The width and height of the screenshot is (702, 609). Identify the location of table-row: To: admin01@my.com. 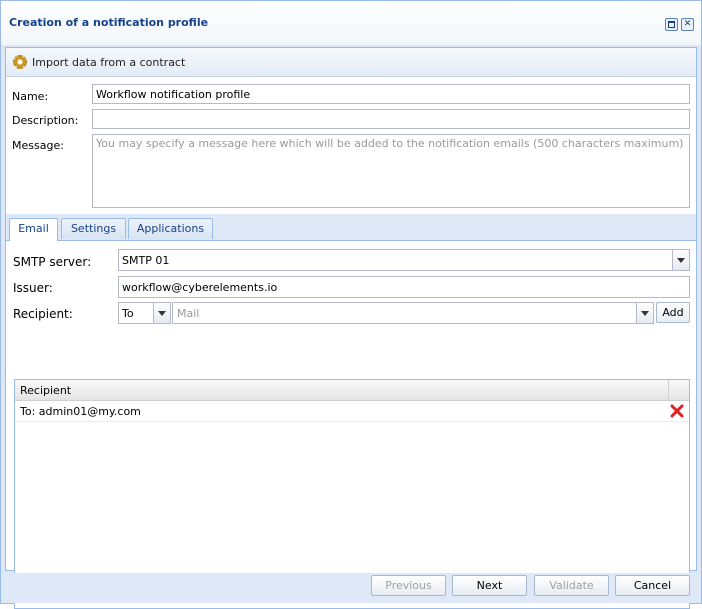
(352, 411).